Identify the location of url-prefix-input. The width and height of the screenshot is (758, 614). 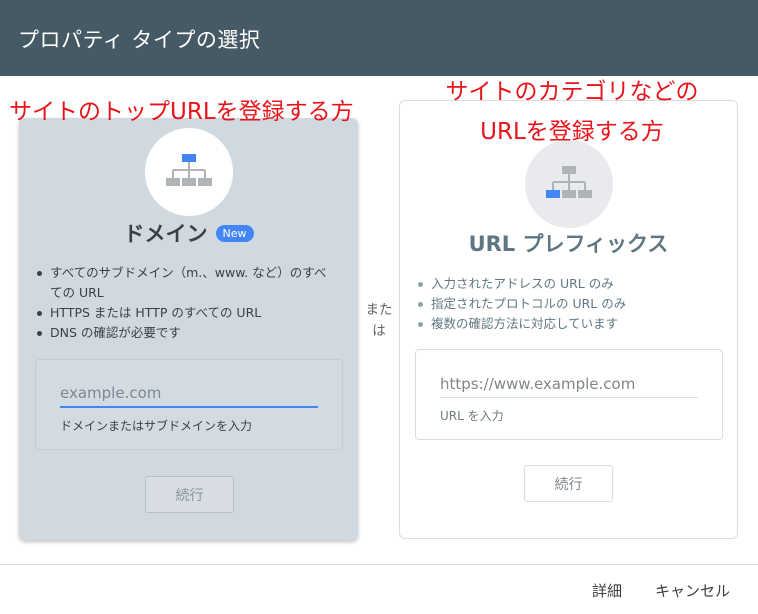
(569, 384).